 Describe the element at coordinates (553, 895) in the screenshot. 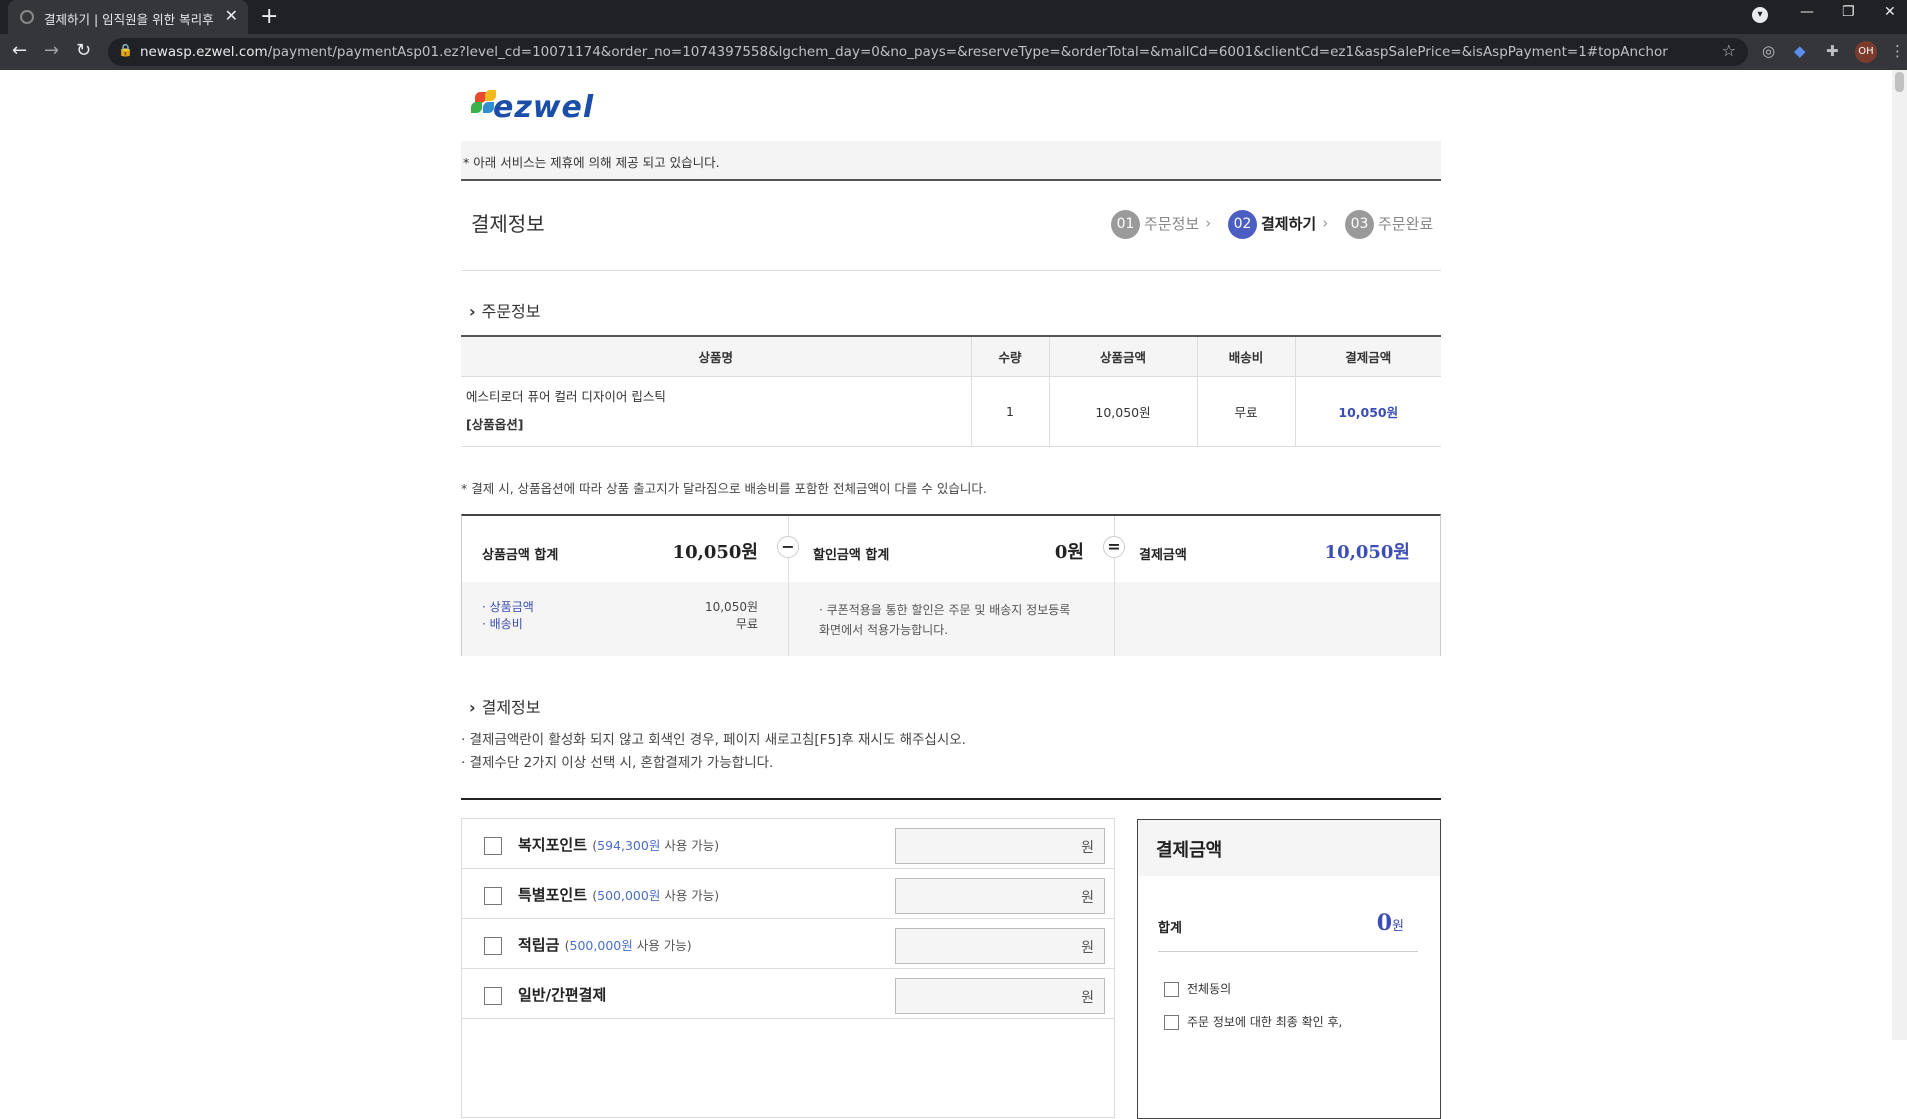

I see `method-label: 특별포인트` at that location.